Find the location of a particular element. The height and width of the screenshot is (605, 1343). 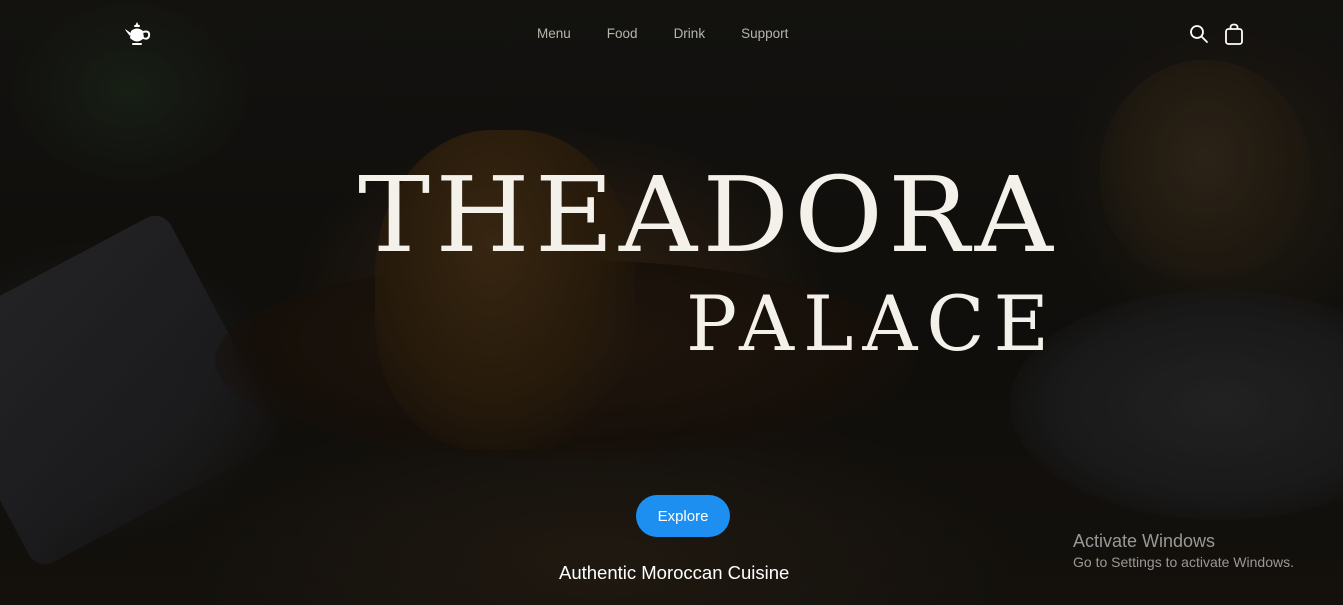

hero-subtitle: PALACE is located at coordinates (872, 323).